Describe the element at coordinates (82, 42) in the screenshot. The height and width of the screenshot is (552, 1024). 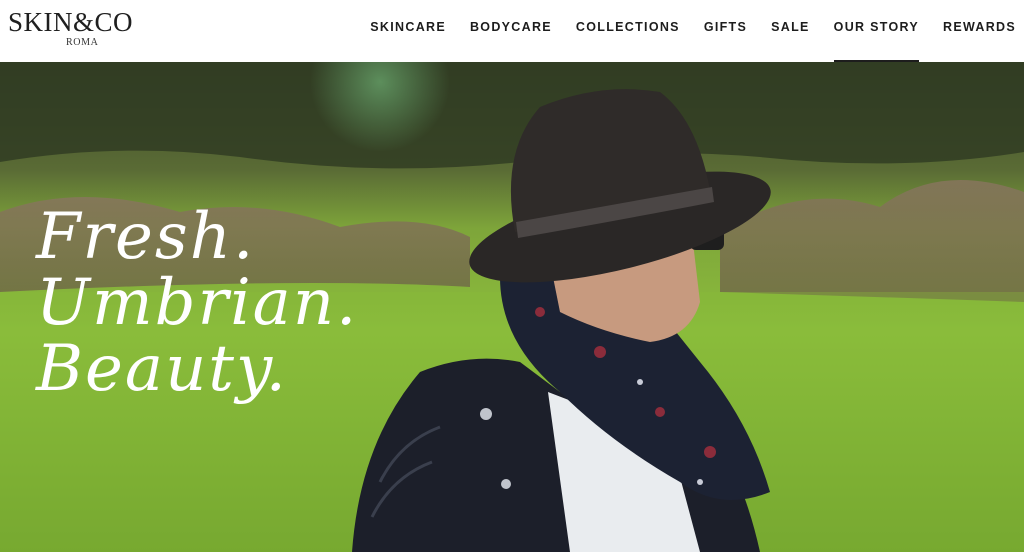
I see `brand-sub: ROMA` at that location.